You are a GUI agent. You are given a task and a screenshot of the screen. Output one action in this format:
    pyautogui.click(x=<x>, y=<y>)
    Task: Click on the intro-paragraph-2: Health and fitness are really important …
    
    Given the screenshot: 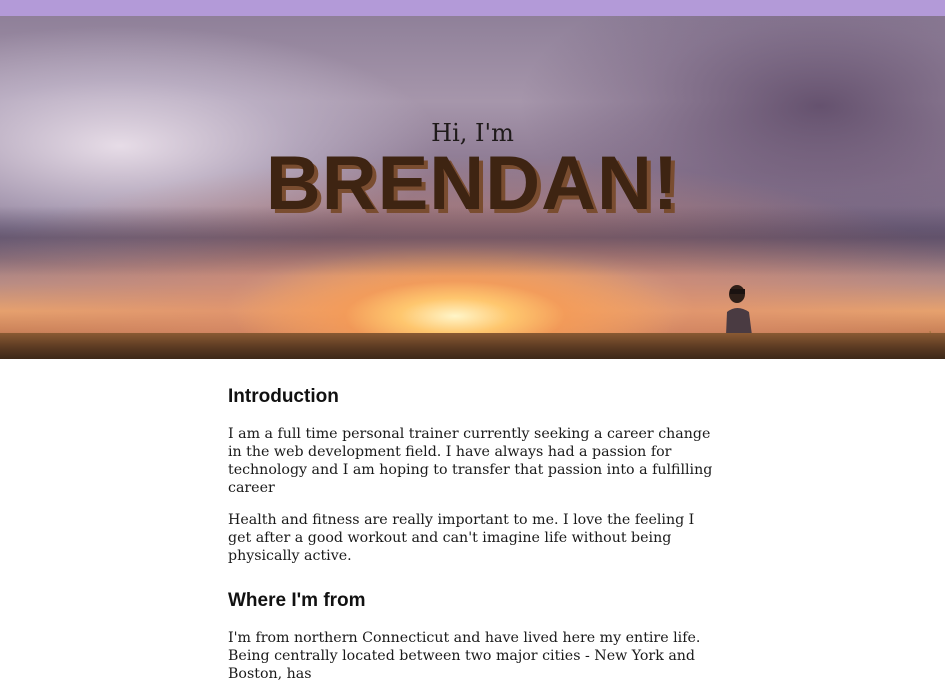 What is the action you would take?
    pyautogui.click(x=461, y=538)
    